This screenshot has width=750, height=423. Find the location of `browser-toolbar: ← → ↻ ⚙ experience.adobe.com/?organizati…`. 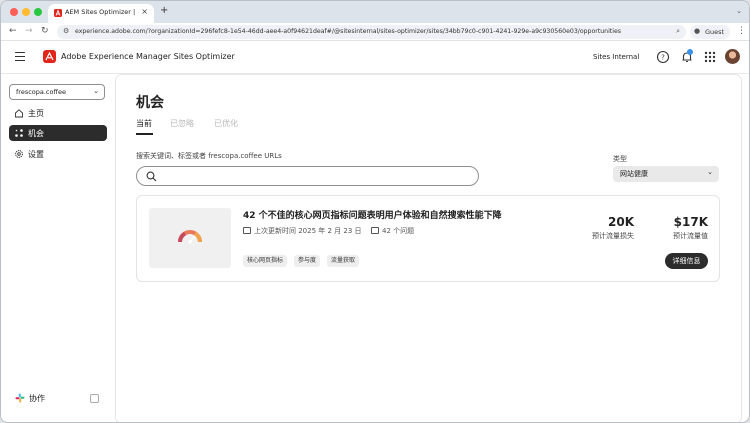

browser-toolbar: ← → ↻ ⚙ experience.adobe.com/?organizati… is located at coordinates (375, 32).